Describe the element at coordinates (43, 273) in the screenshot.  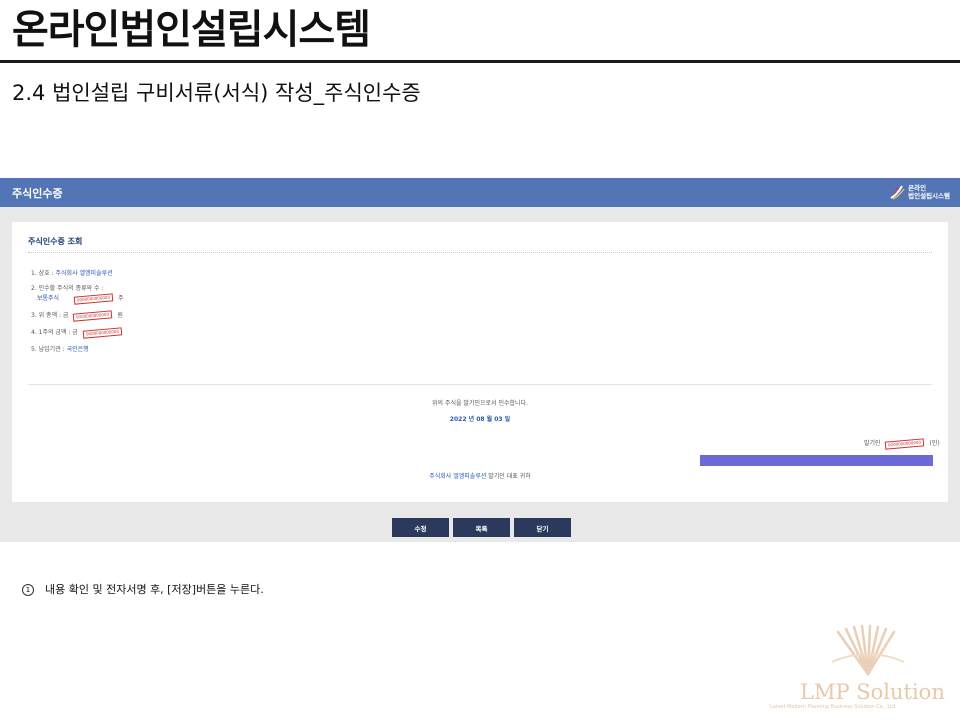
I see `field-label: 1. 상호 :` at that location.